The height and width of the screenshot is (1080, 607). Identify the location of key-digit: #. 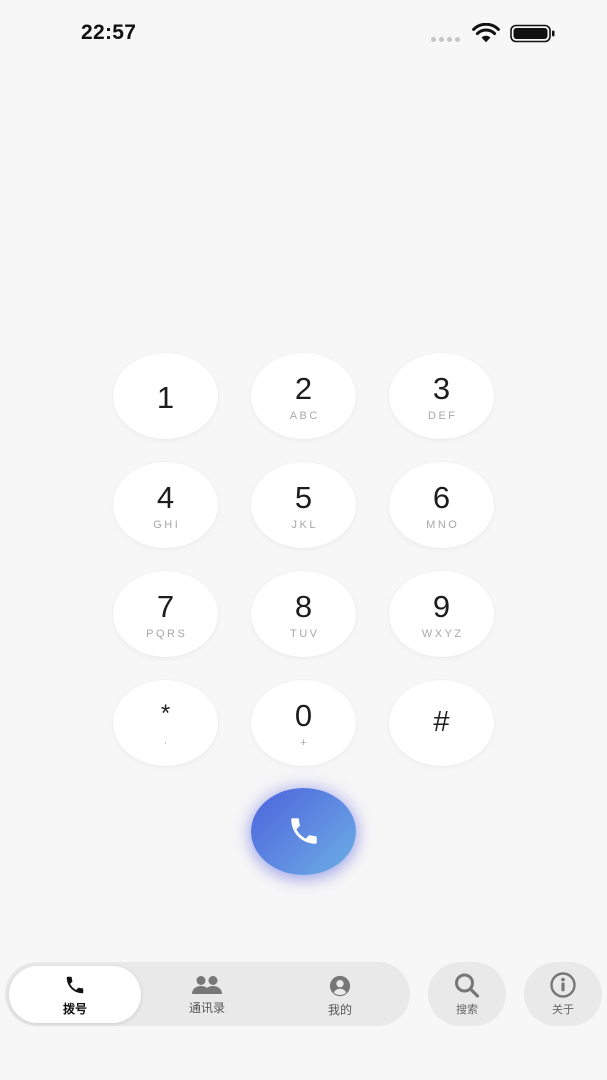
(441, 722).